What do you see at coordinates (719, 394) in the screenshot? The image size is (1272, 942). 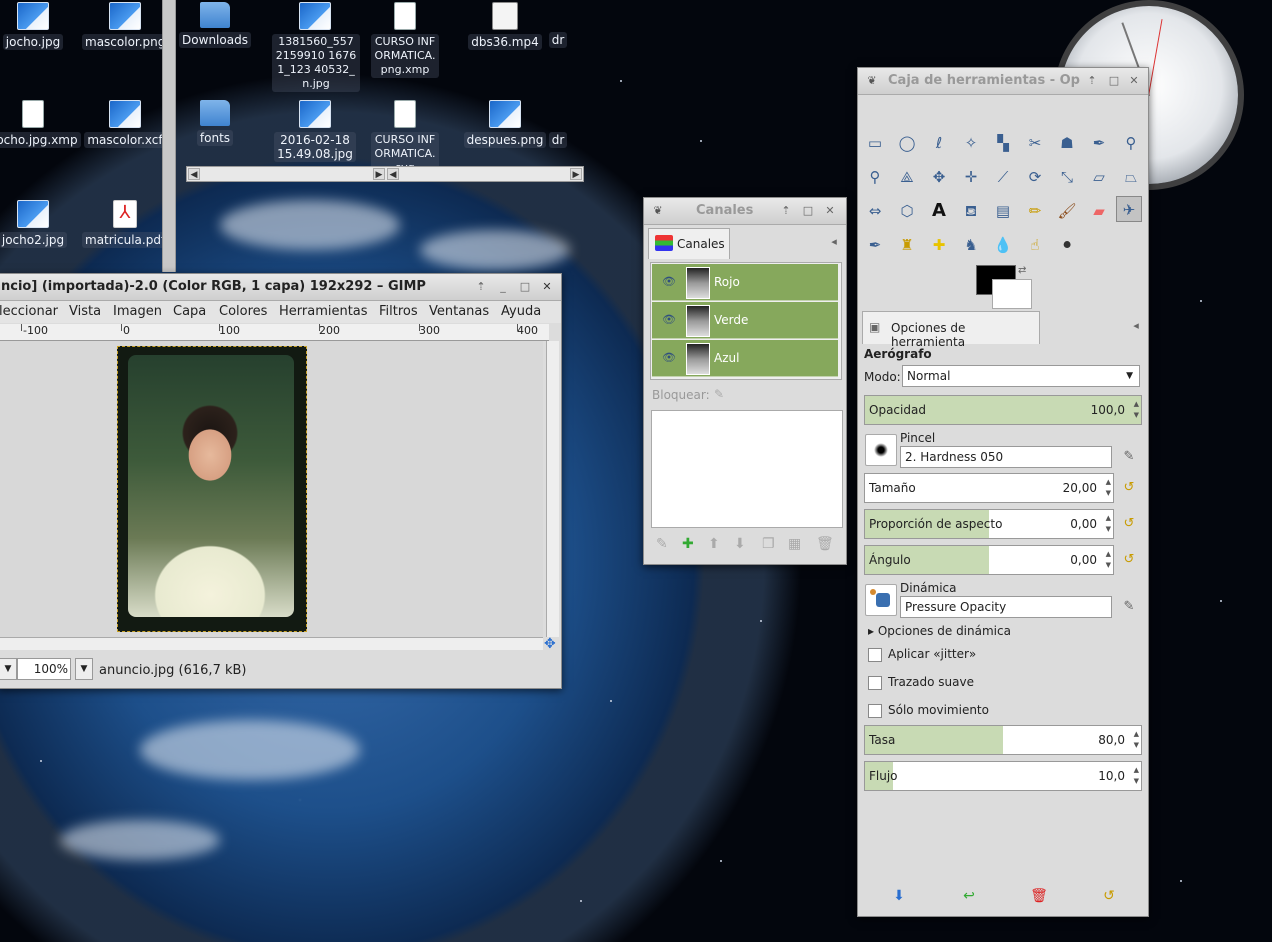 I see `lock-brush-icon: ✎` at bounding box center [719, 394].